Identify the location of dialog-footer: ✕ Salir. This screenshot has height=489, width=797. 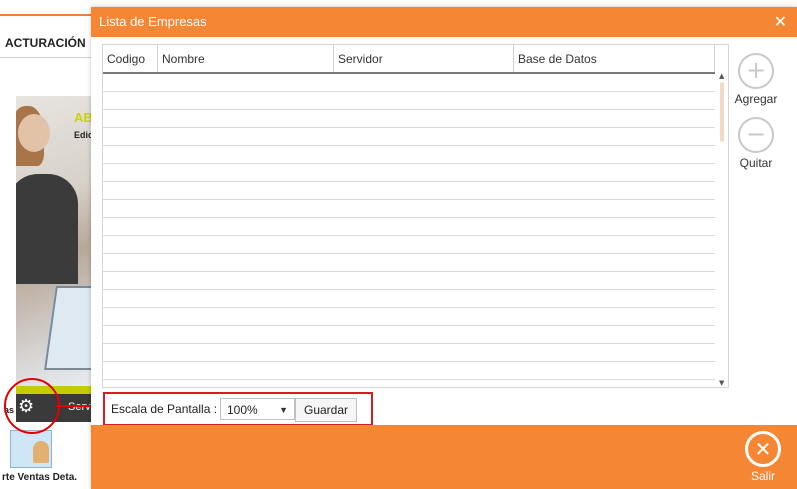
(444, 457).